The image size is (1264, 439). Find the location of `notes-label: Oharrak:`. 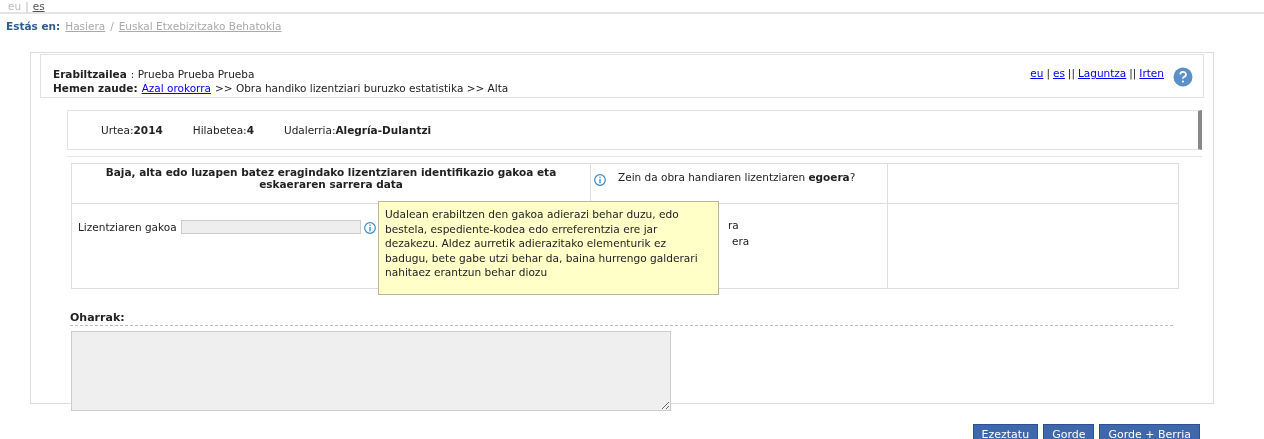

notes-label: Oharrak: is located at coordinates (97, 317).